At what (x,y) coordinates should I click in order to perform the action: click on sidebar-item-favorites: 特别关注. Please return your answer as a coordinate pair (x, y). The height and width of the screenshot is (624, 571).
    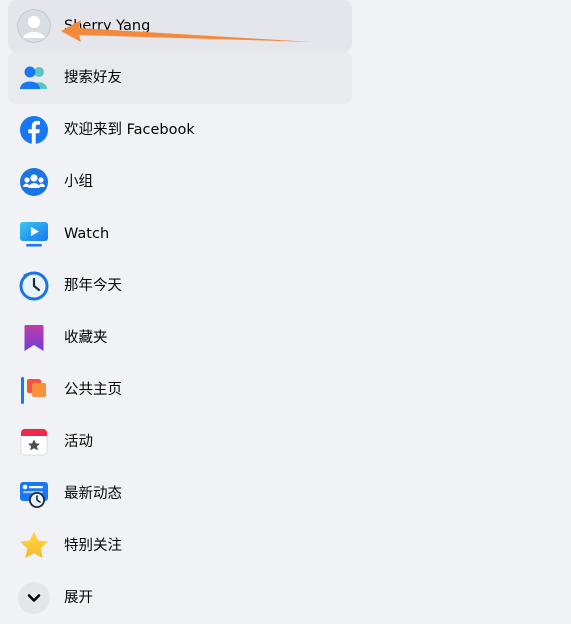
    Looking at the image, I should click on (180, 546).